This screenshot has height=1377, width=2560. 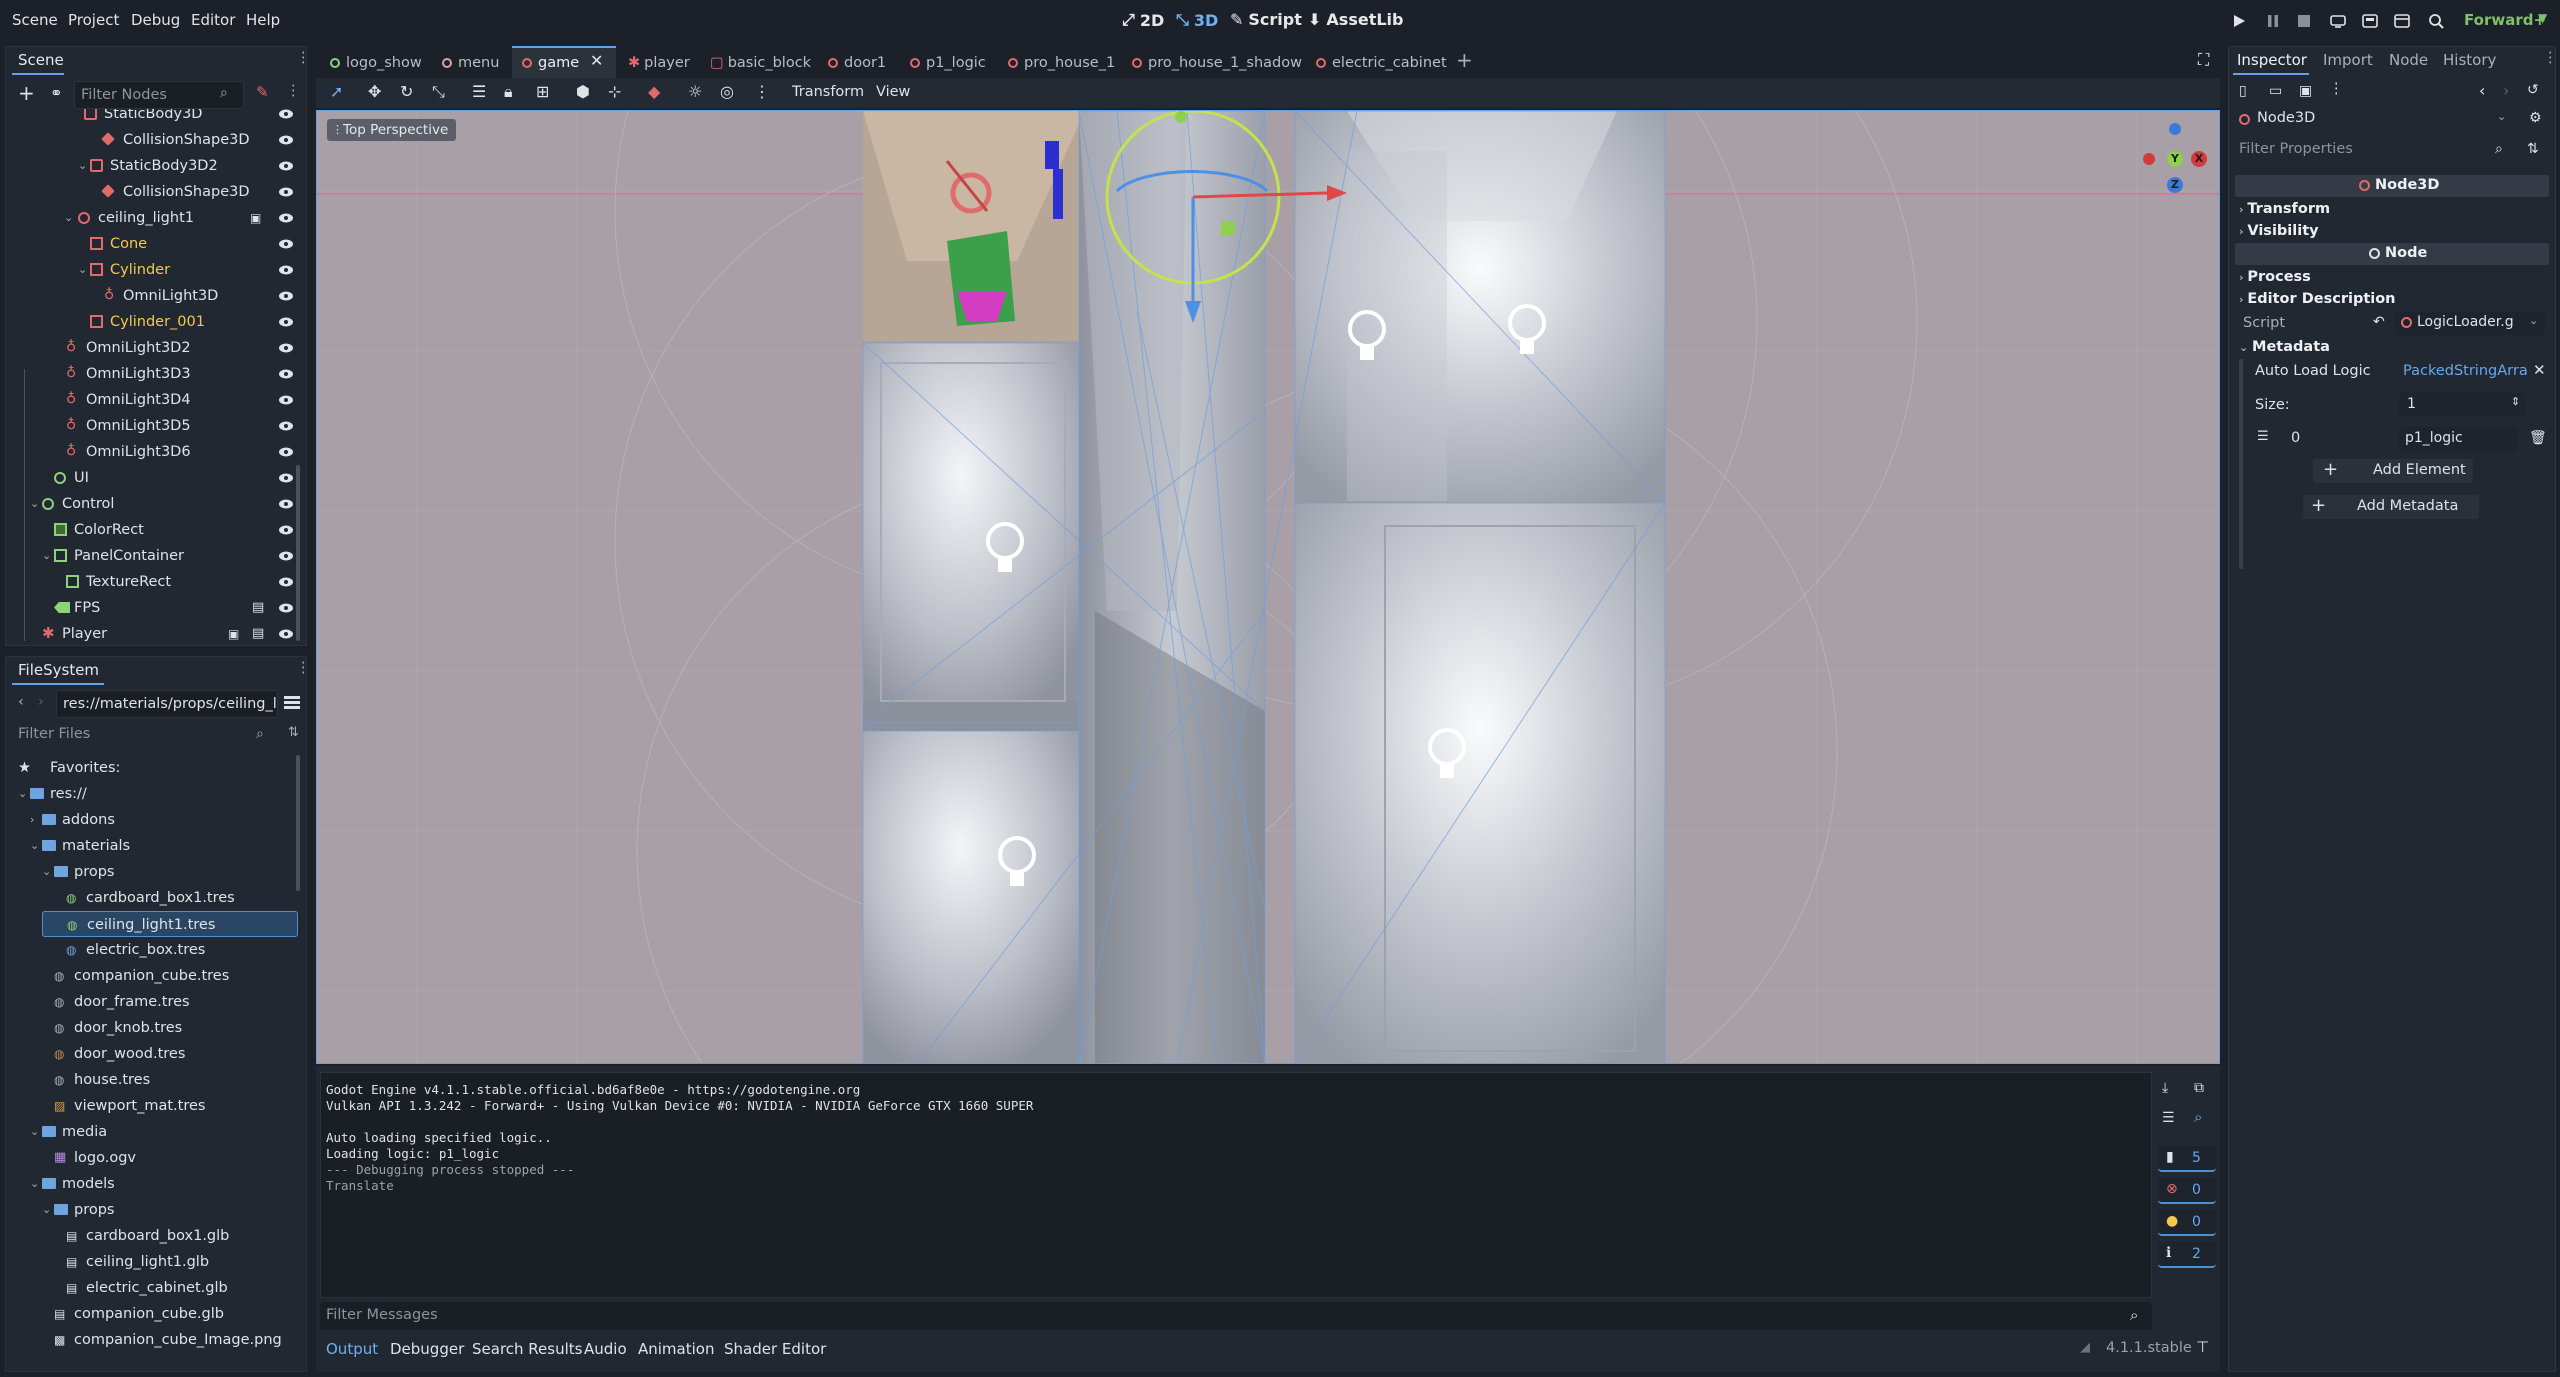 I want to click on filter-files-input: Filter Files, so click(x=146, y=735).